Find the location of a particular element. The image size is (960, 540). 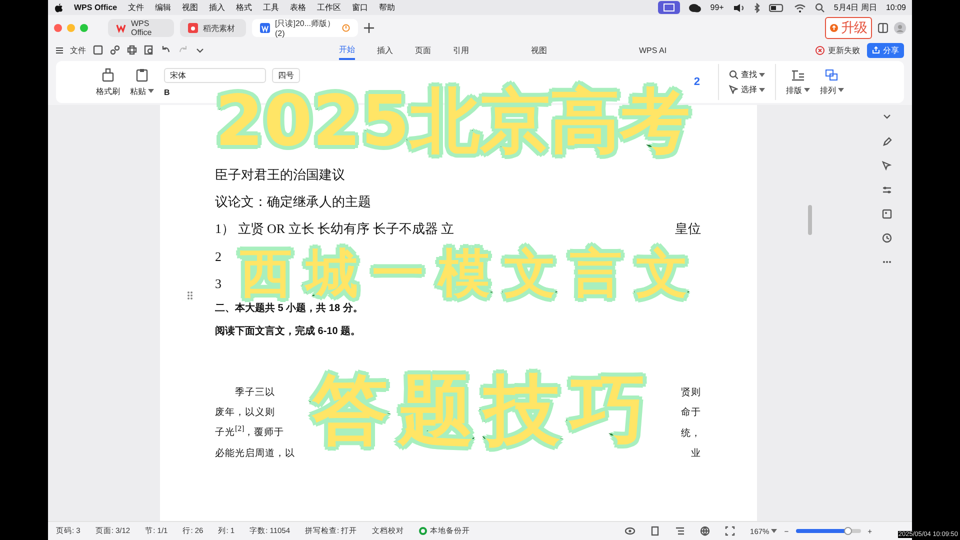

font-size-field: 四号 is located at coordinates (286, 75).